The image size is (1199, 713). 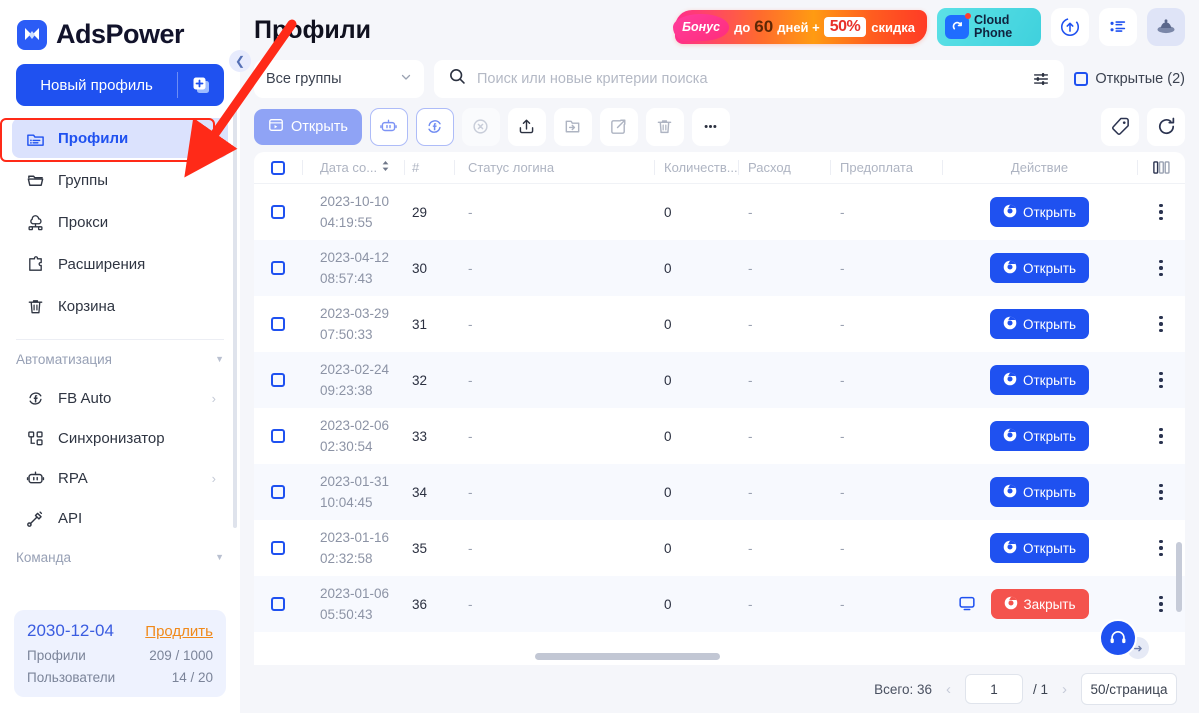 I want to click on checkbox-icon, so click(x=1081, y=79).